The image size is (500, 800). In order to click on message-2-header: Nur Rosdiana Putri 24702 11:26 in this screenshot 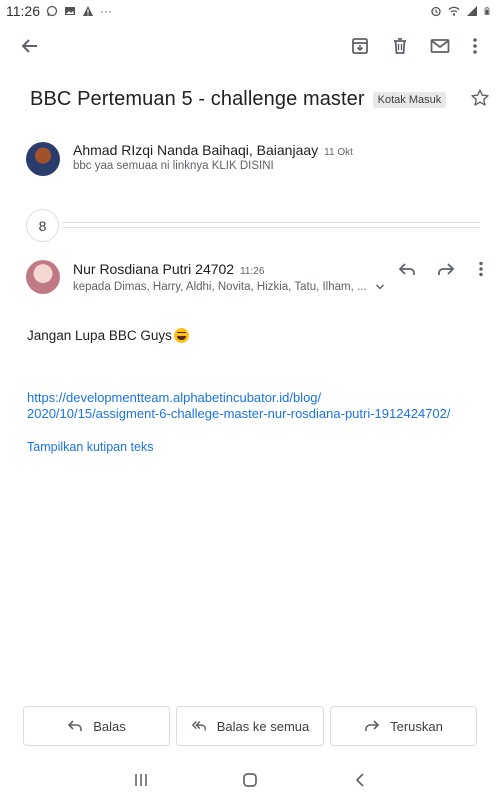, I will do `click(168, 269)`.